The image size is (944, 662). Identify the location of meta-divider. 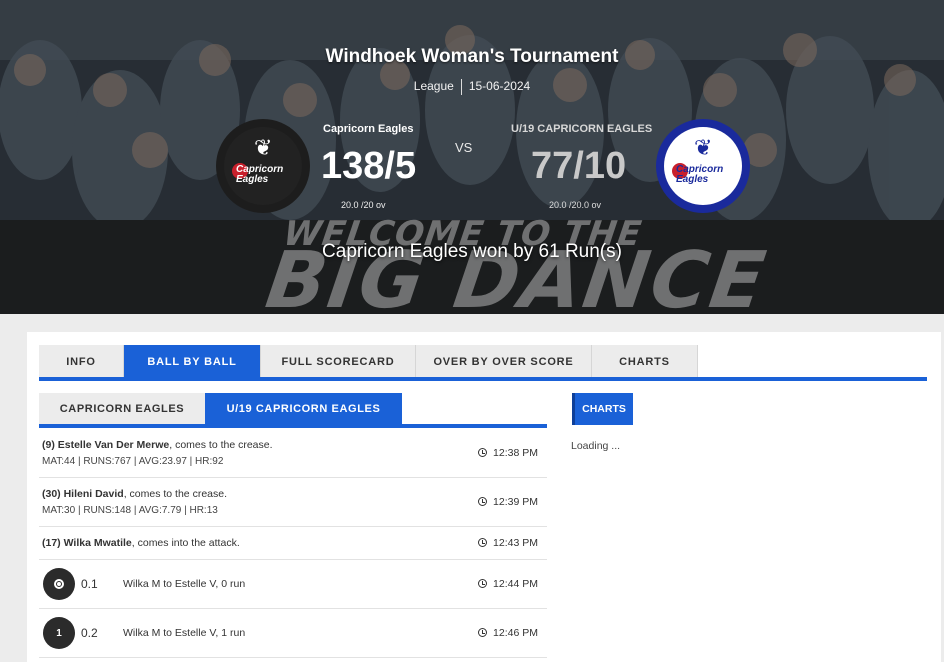
(461, 87).